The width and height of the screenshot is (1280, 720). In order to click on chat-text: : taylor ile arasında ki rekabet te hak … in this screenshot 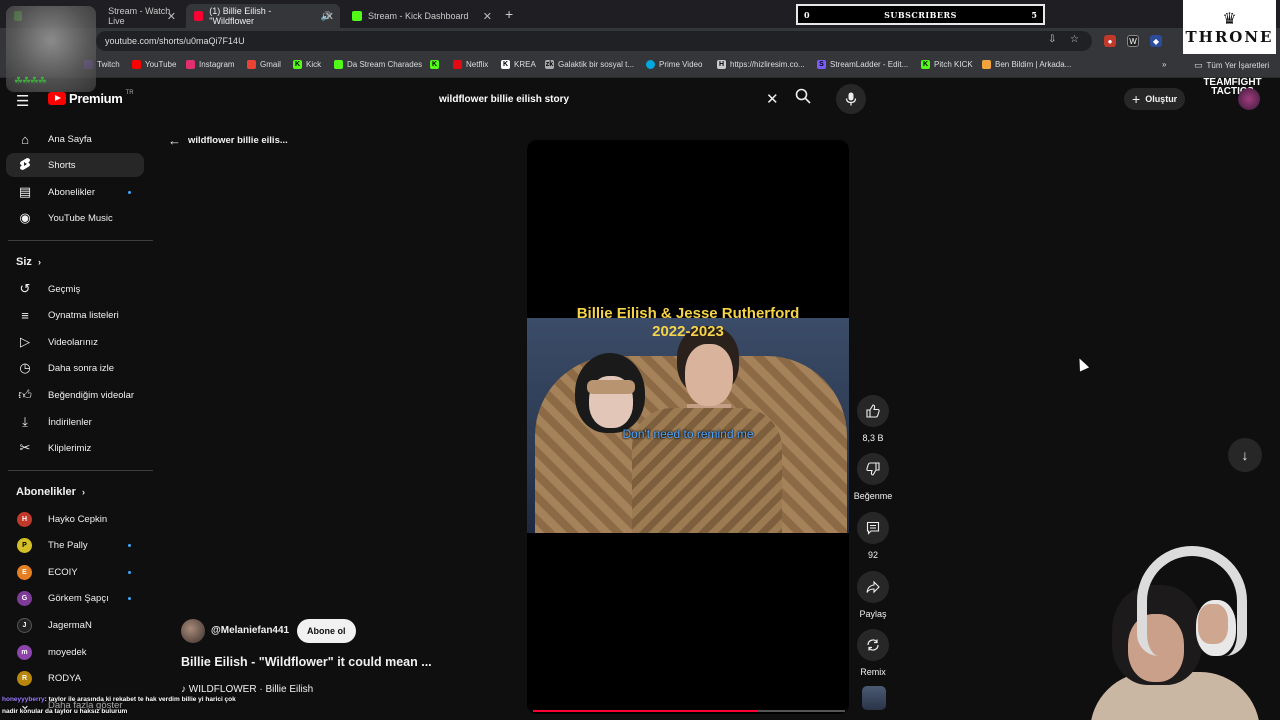, I will do `click(140, 699)`.